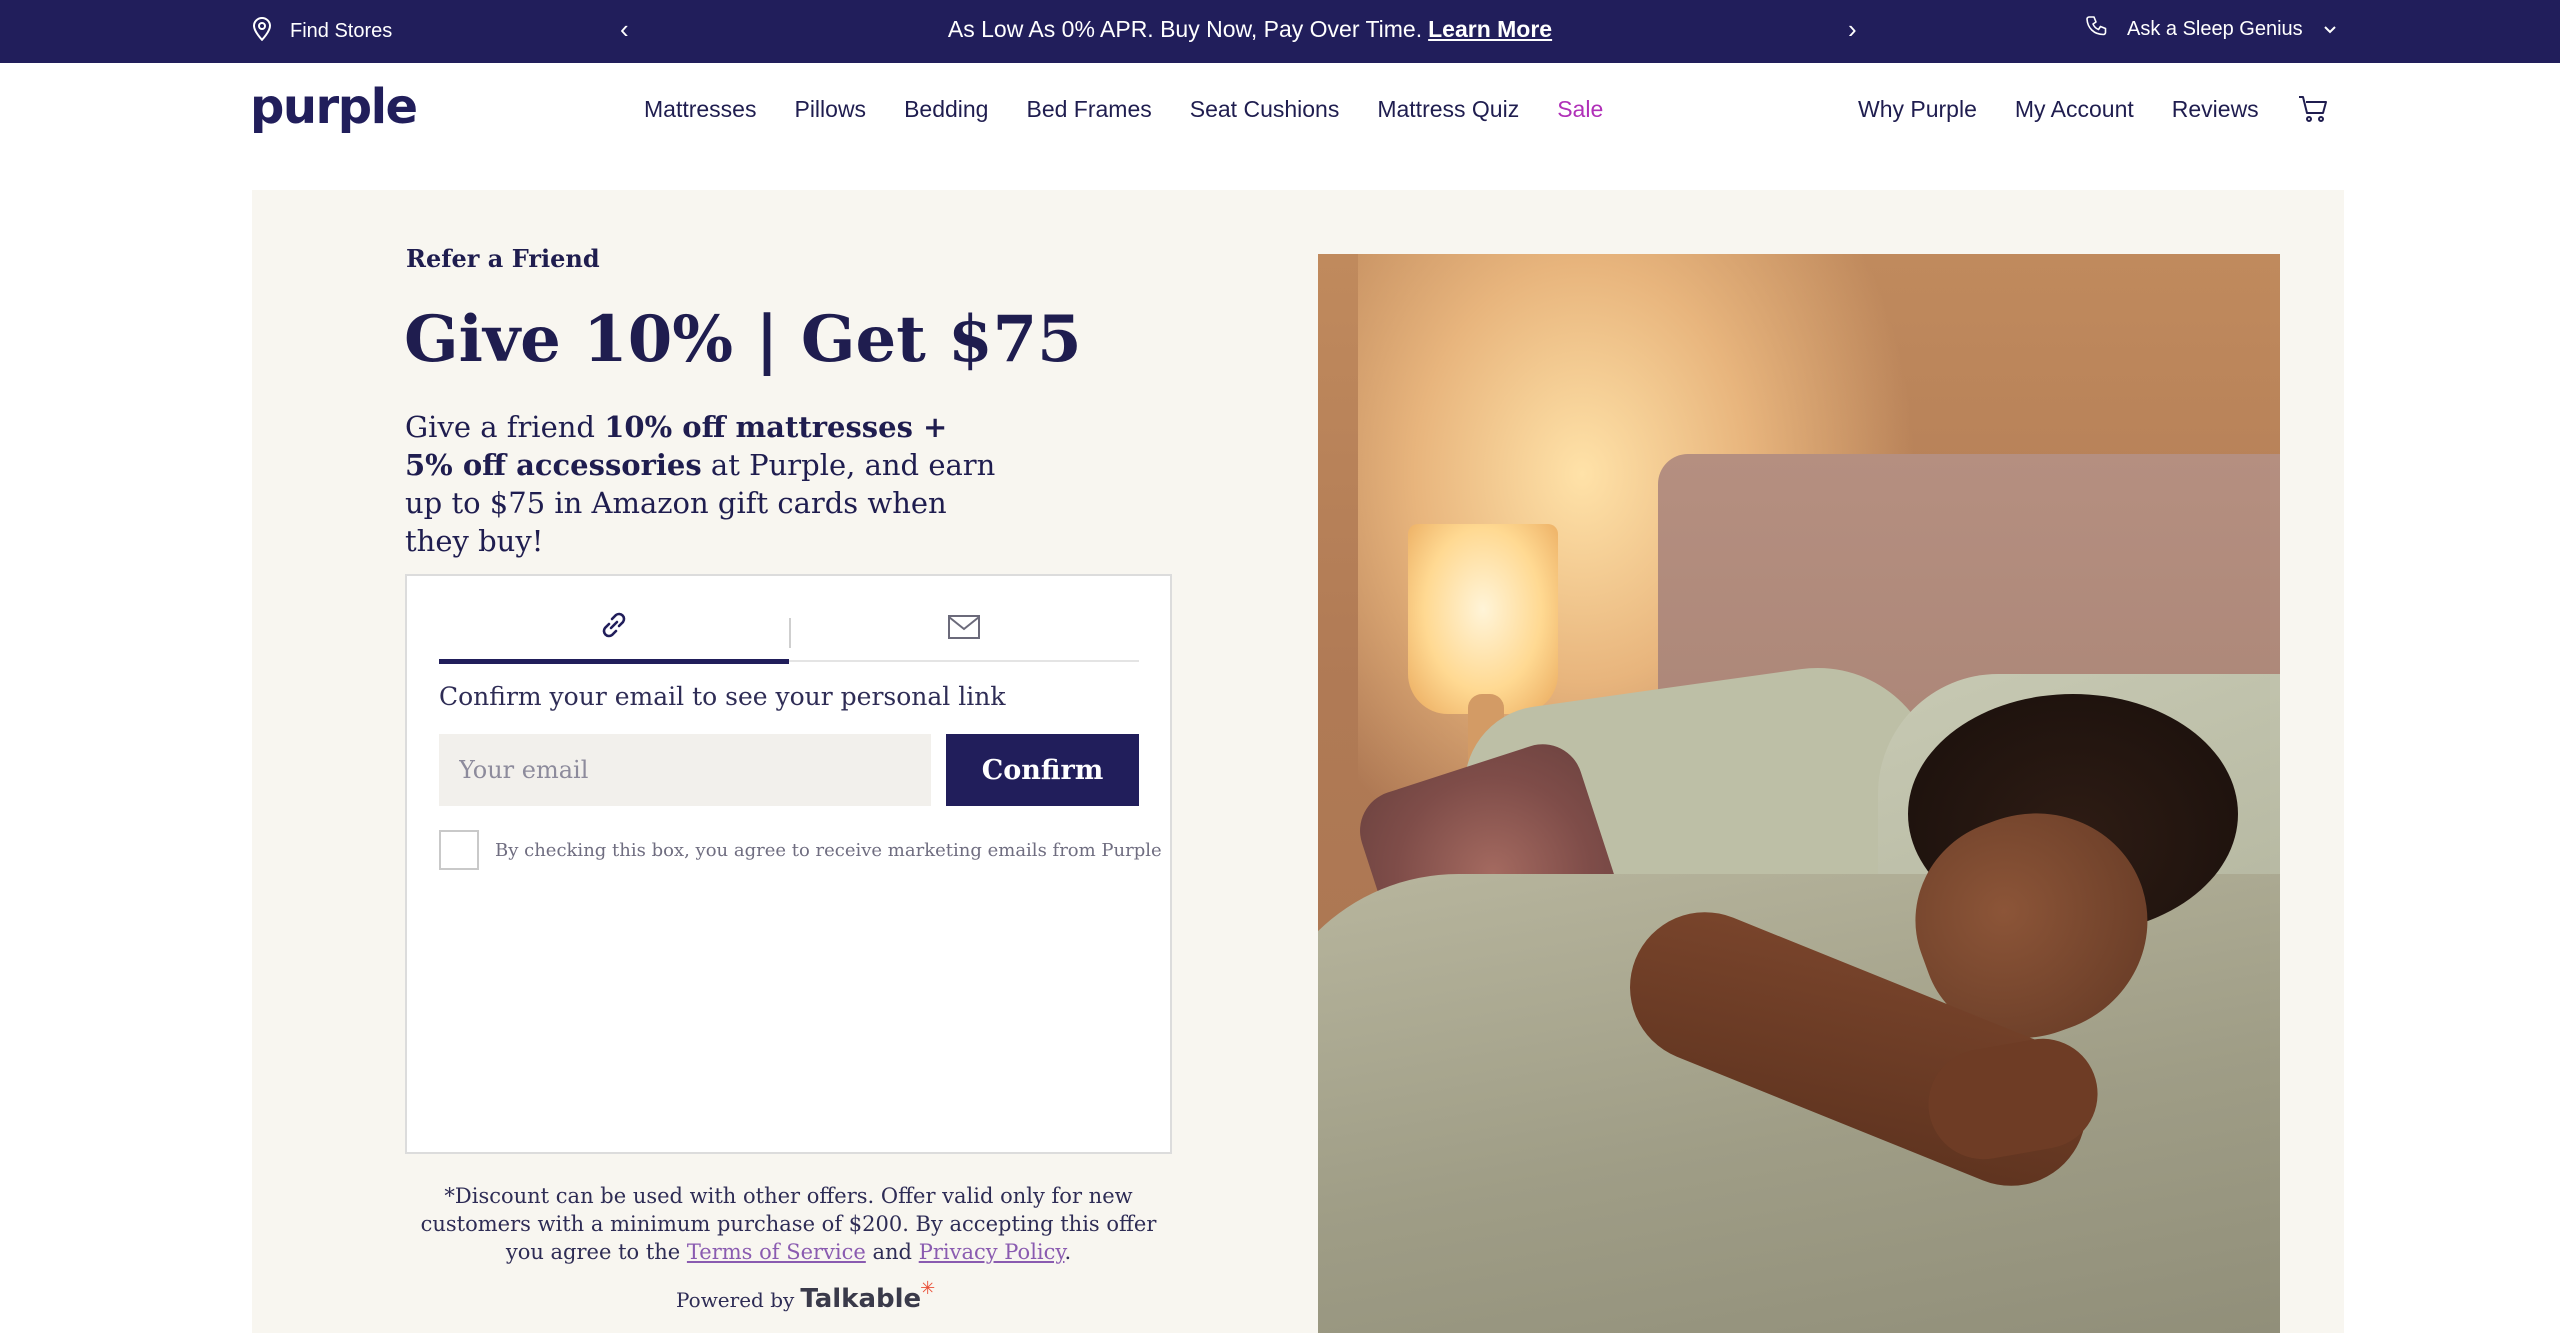 The width and height of the screenshot is (2560, 1333). What do you see at coordinates (624, 29) in the screenshot?
I see `promo-prev-arrow-icon: ‹` at bounding box center [624, 29].